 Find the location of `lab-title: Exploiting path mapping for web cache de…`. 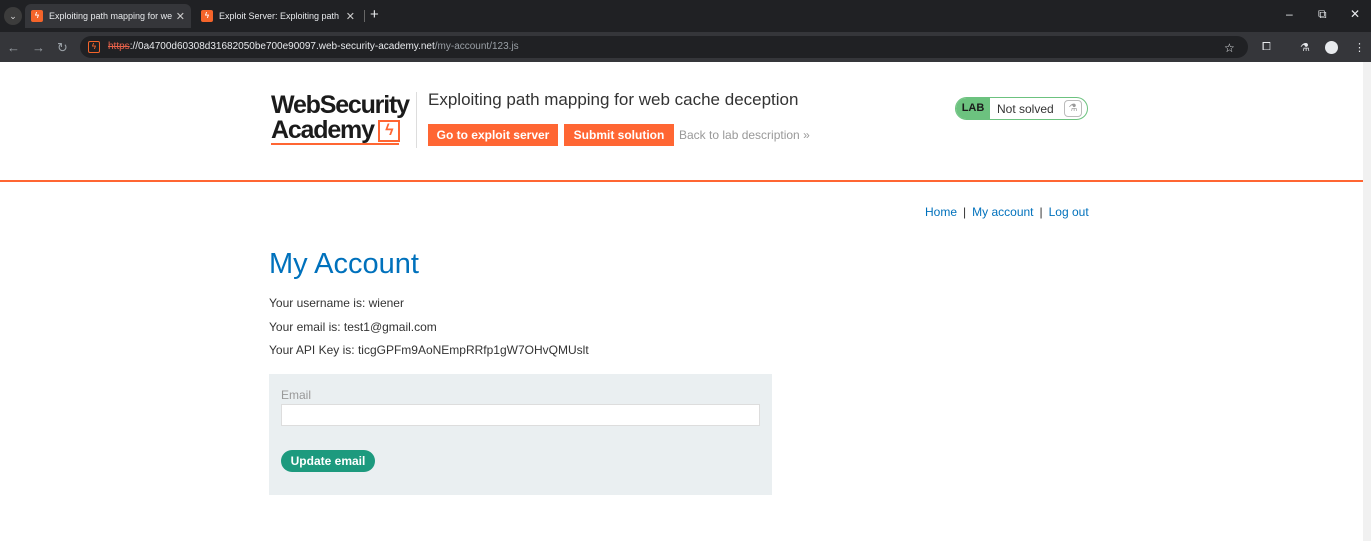

lab-title: Exploiting path mapping for web cache de… is located at coordinates (613, 99).